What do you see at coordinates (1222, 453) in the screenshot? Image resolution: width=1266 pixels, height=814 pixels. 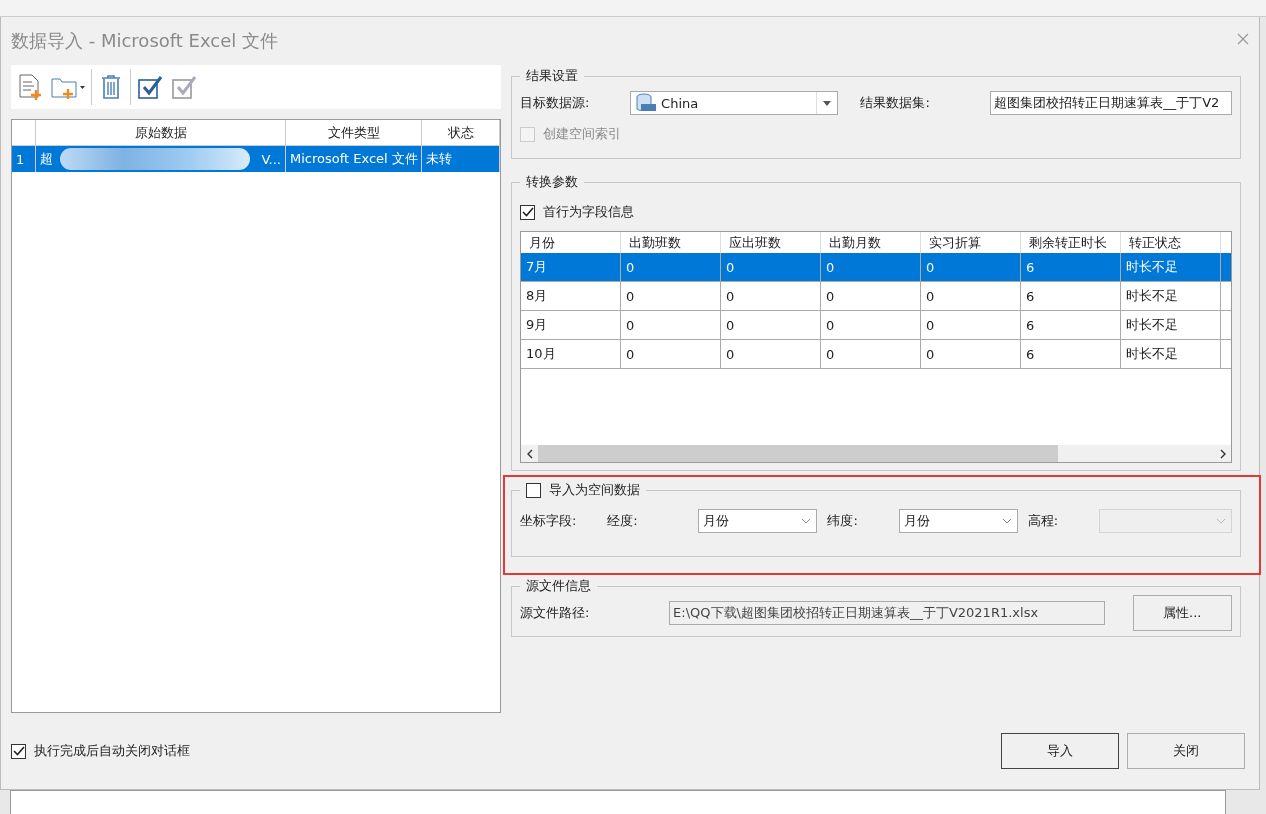 I see `scroll-right-icon` at bounding box center [1222, 453].